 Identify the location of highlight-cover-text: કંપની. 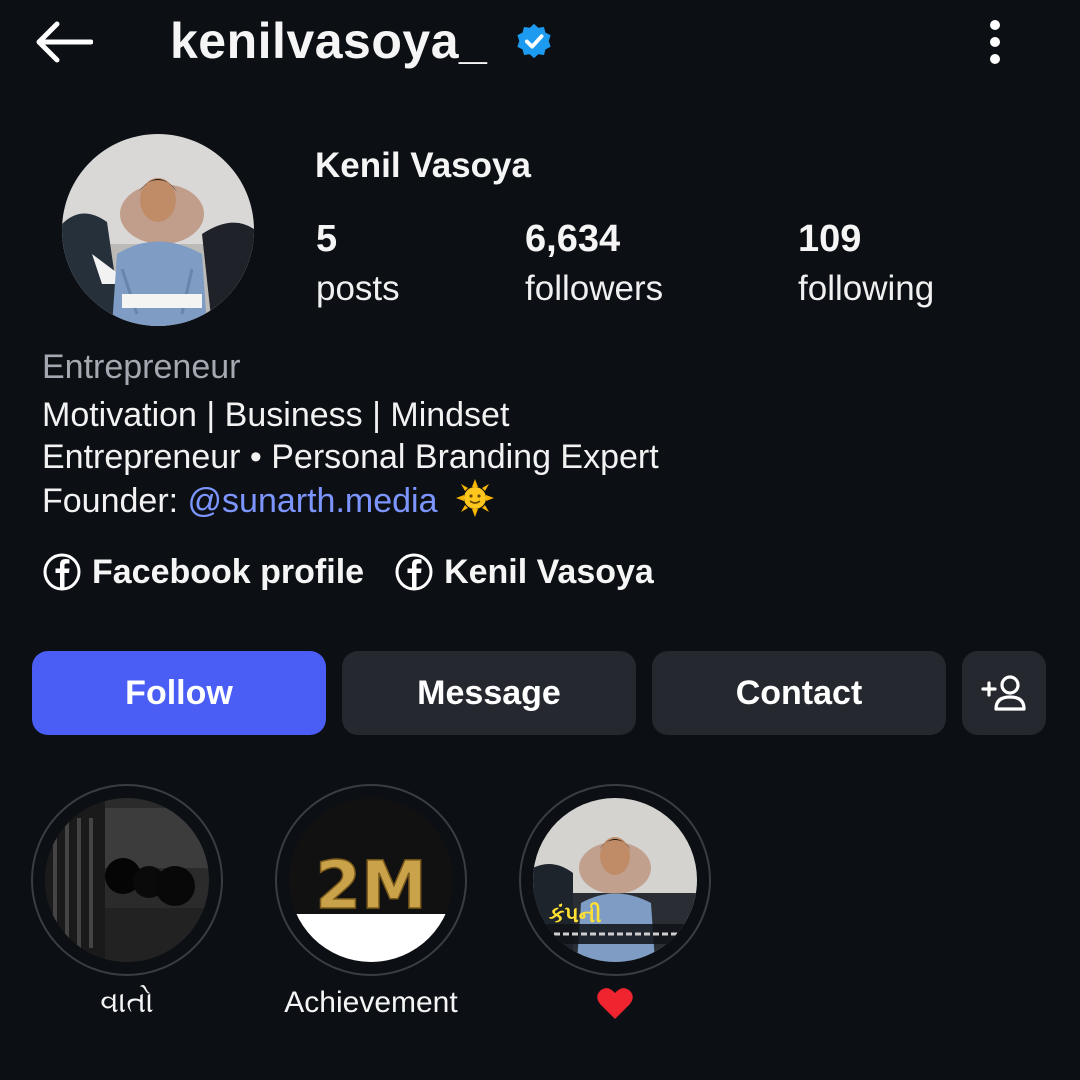
(575, 915).